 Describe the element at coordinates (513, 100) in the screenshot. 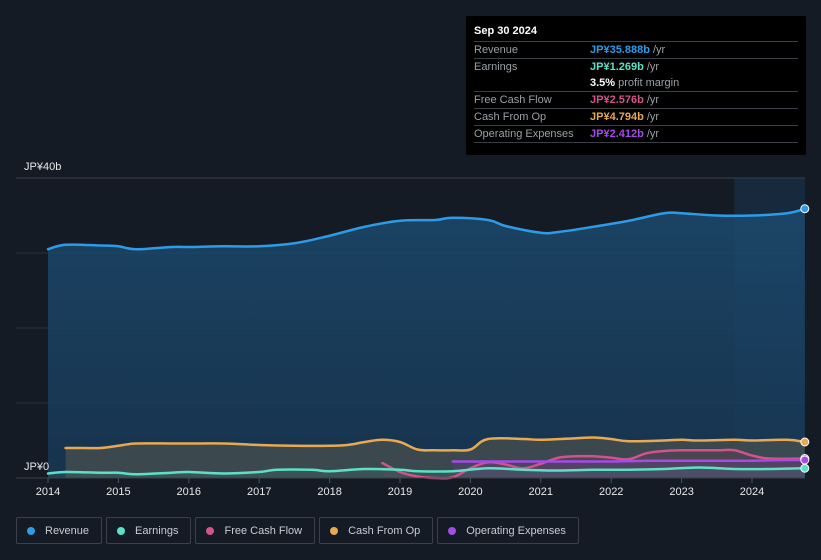

I see `tooltip-label: Free Cash Flow` at that location.